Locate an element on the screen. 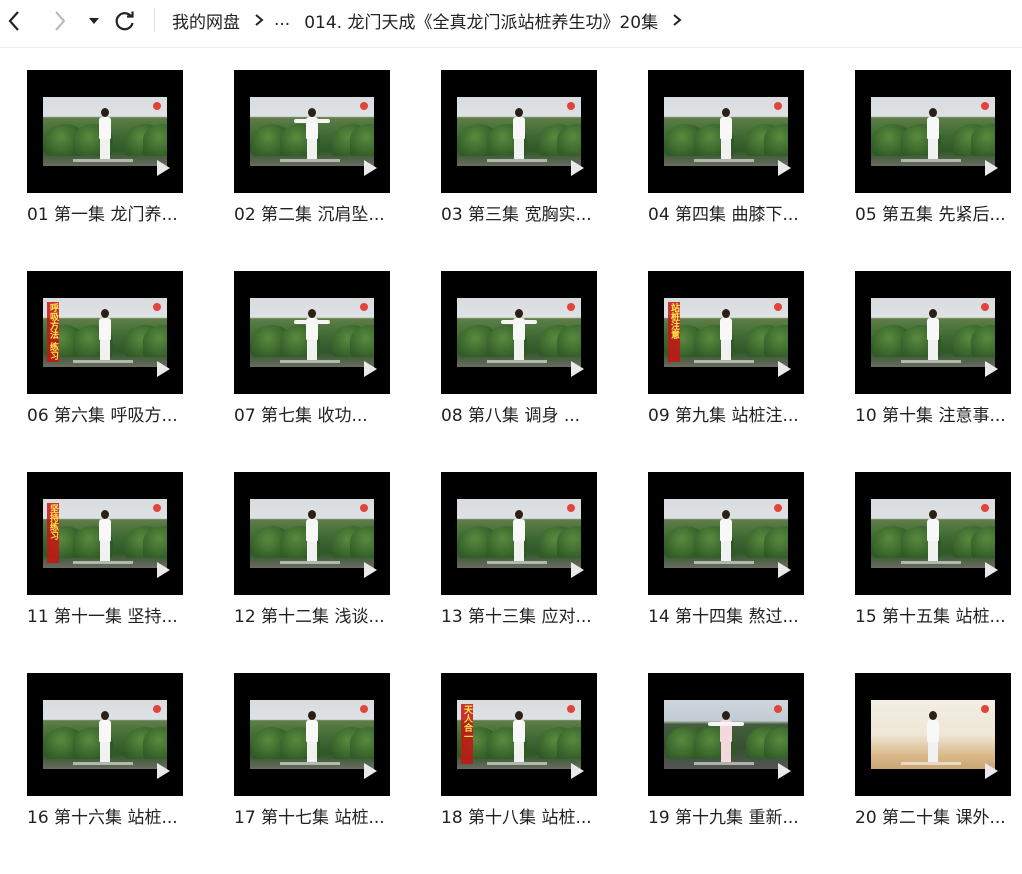 This screenshot has height=874, width=1022. video-overlay-title: 站桩注意 is located at coordinates (674, 332).